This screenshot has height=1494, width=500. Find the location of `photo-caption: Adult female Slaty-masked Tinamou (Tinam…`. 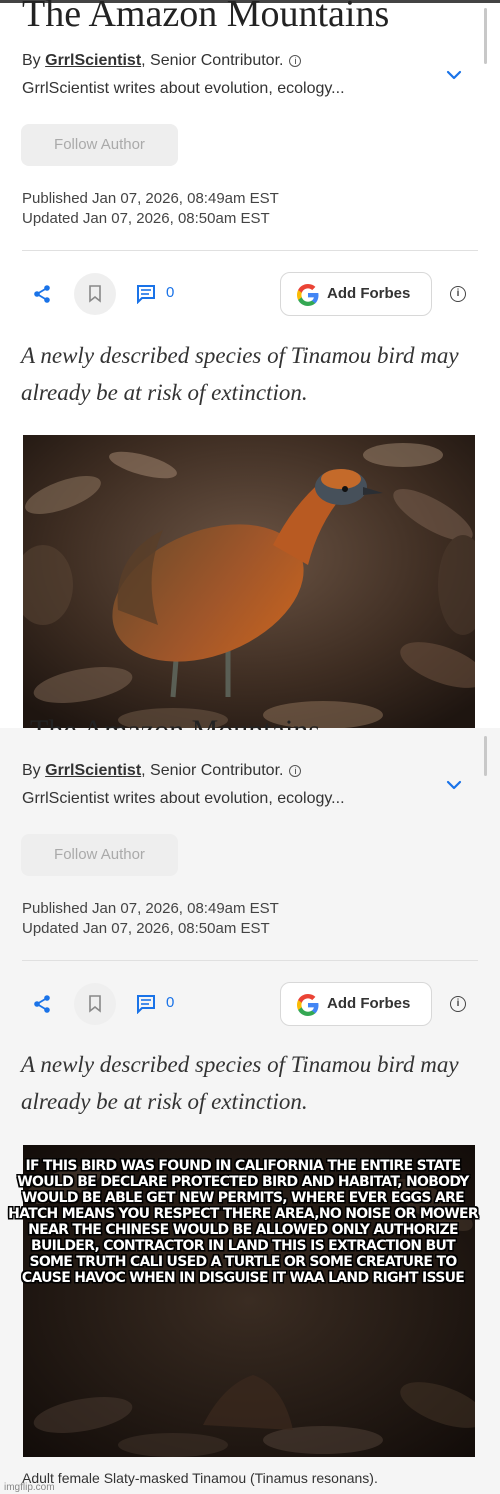

photo-caption: Adult female Slaty-masked Tinamou (Tinam… is located at coordinates (200, 1478).